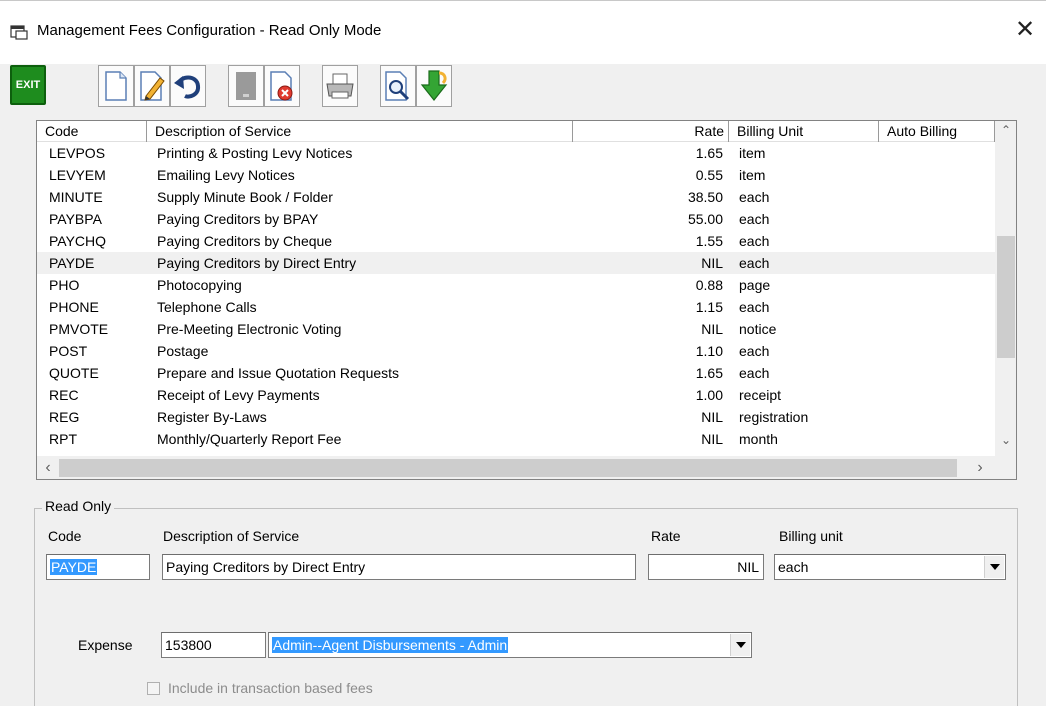 This screenshot has height=706, width=1046. What do you see at coordinates (516, 219) in the screenshot?
I see `table-row: PAYBPA Paying Creditors by BPAY 55.00 each` at bounding box center [516, 219].